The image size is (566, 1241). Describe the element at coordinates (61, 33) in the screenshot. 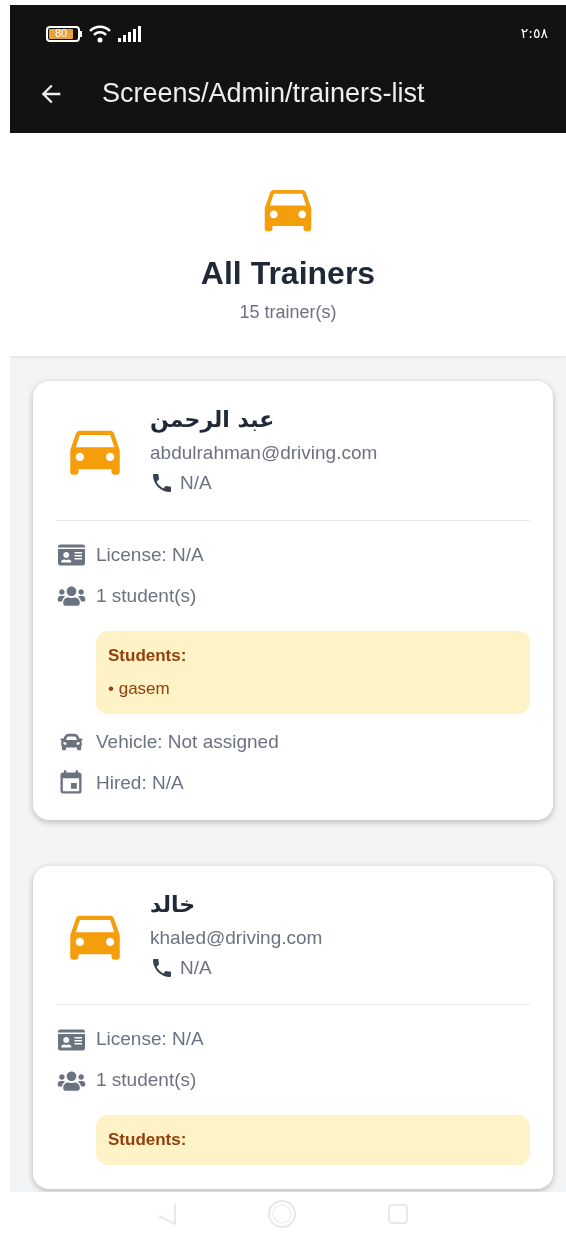

I see `battery-level: 80` at that location.